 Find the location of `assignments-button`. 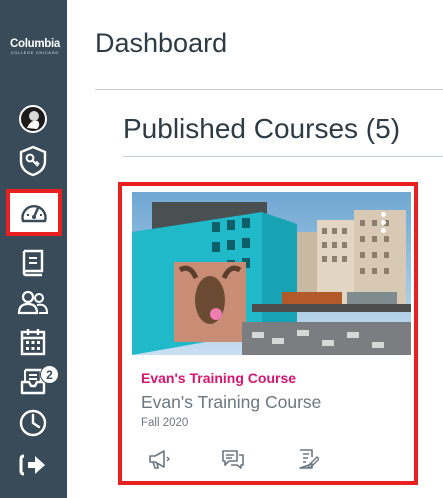

assignments-button is located at coordinates (308, 459).